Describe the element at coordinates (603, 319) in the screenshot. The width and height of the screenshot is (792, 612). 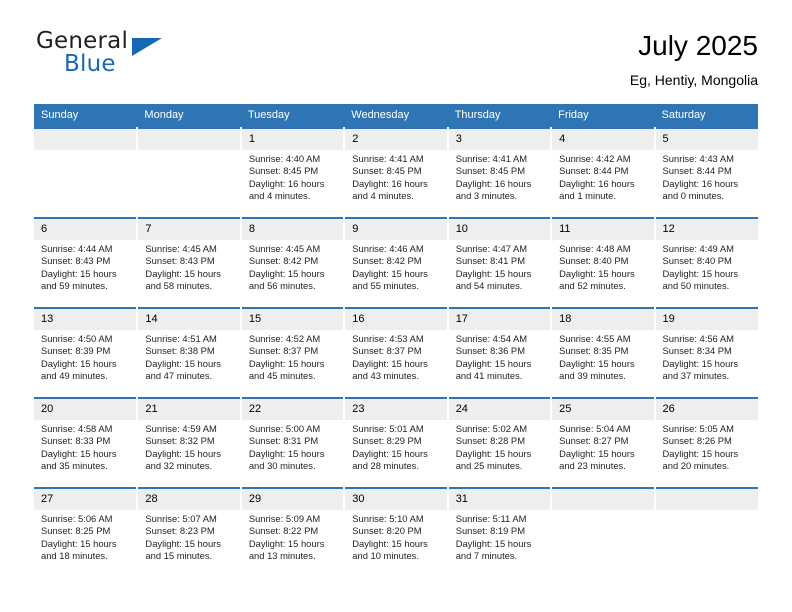
I see `day-number: 18` at that location.